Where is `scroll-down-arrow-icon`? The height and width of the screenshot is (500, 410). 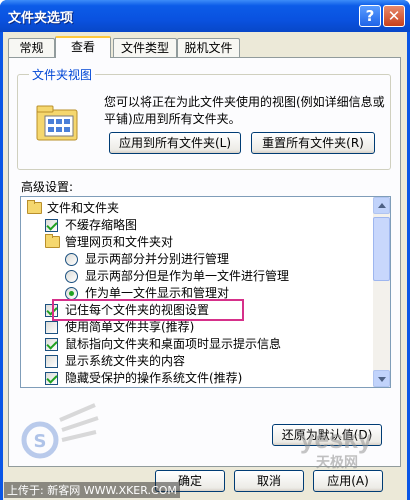 scroll-down-arrow-icon is located at coordinates (381, 378).